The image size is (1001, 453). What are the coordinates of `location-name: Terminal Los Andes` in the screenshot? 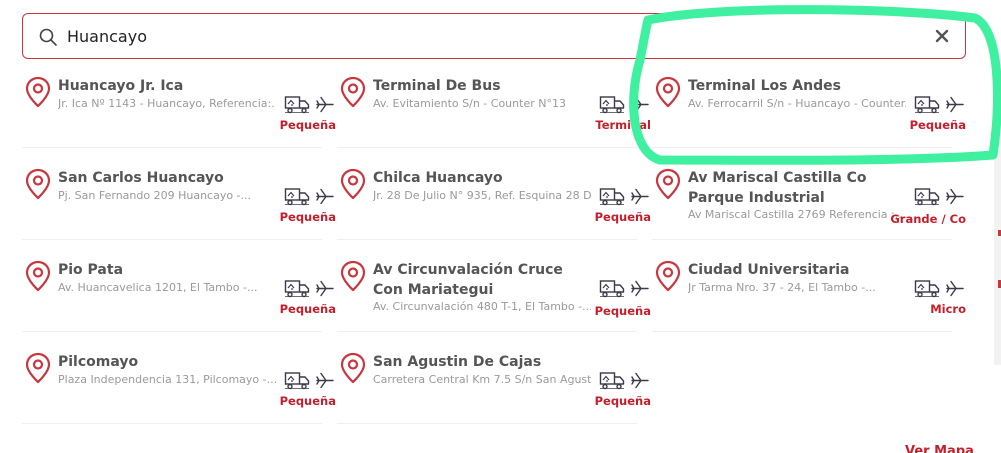 It's located at (764, 86).